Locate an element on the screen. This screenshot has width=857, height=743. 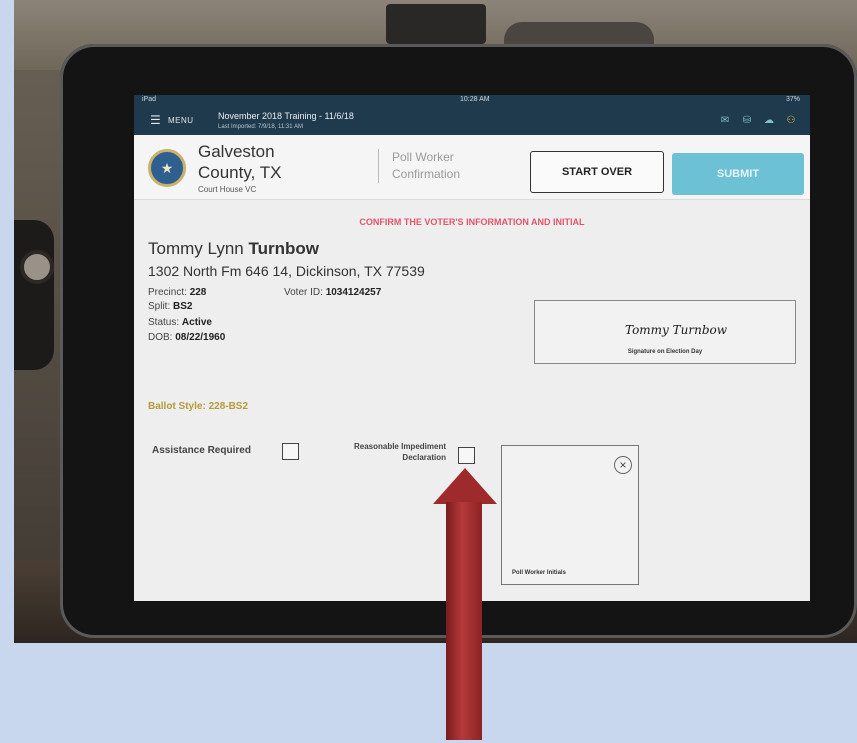
dob-field: DOB: 08/22/1960 is located at coordinates (186, 337).